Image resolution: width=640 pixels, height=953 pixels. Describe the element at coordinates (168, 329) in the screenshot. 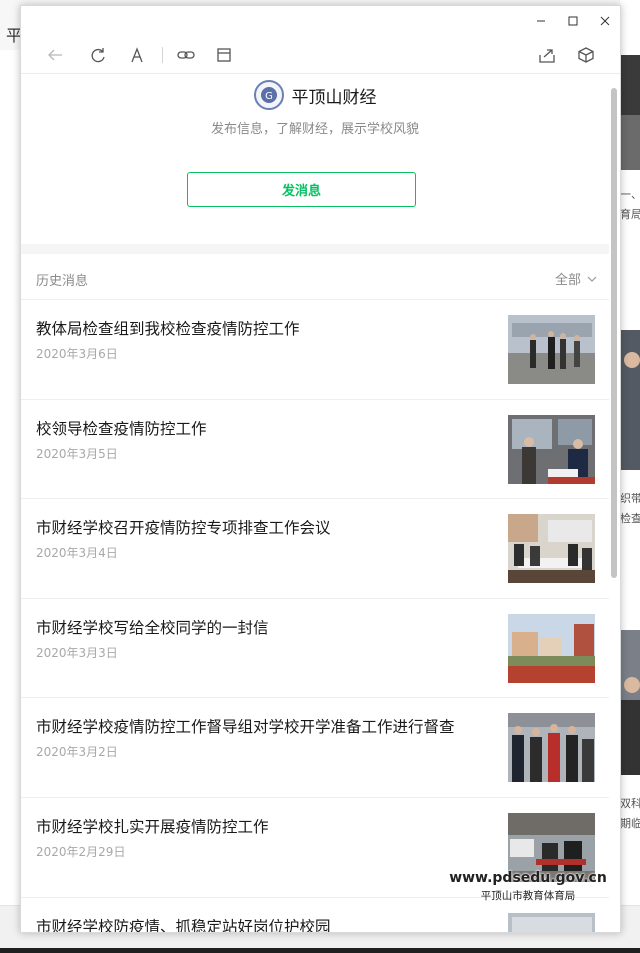

I see `article-title: 教体局检查组到我校检查疫情防控工作` at that location.